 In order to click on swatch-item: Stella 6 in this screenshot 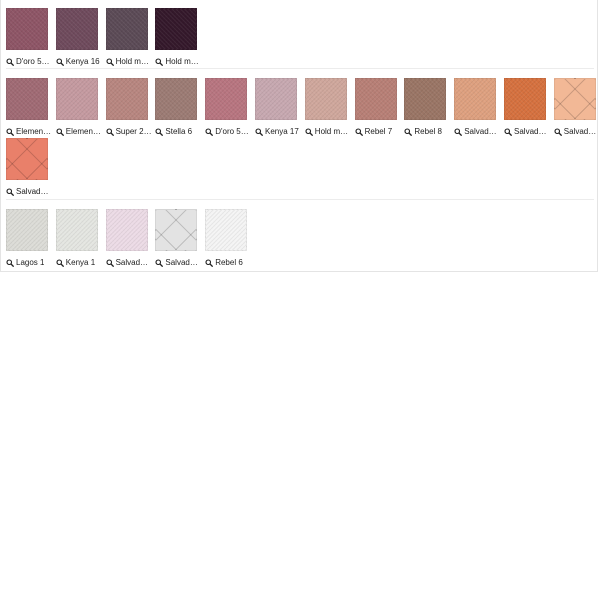, I will do `click(176, 107)`.